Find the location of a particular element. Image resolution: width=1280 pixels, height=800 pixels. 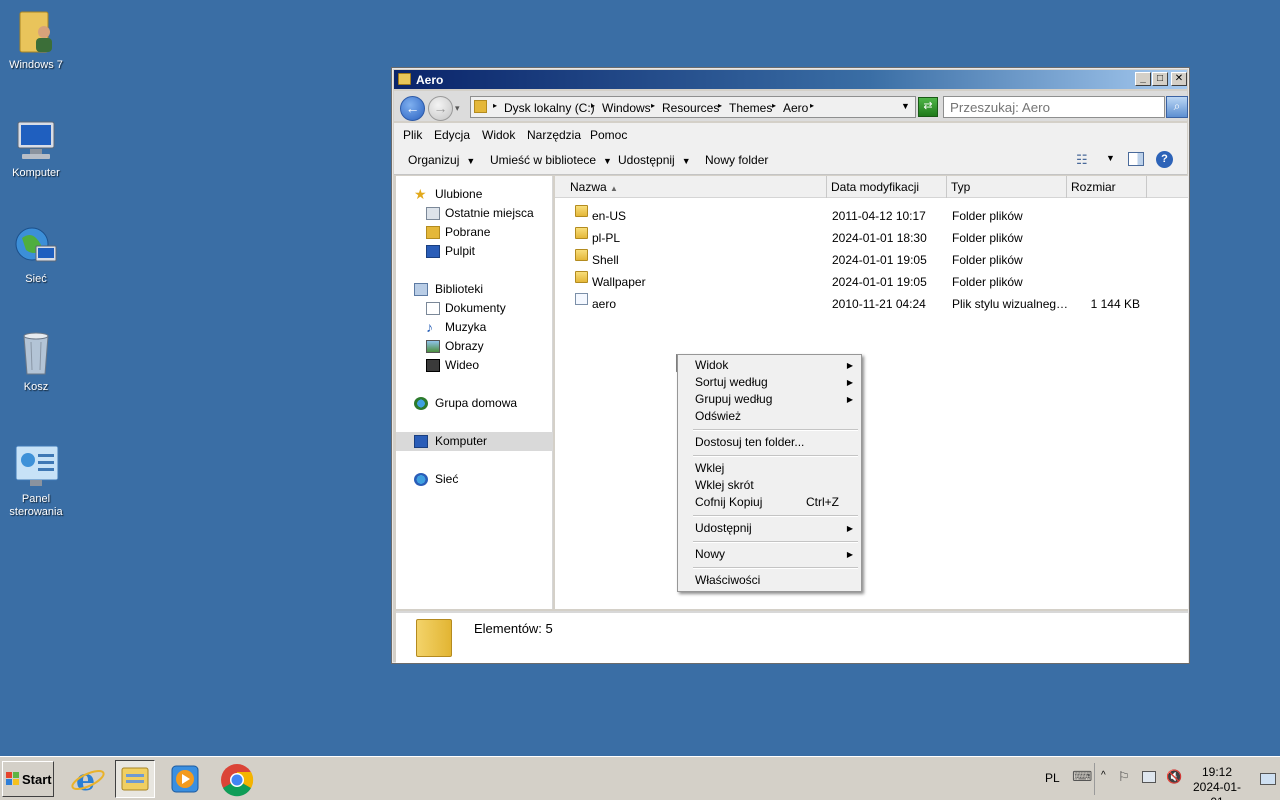

chrome-icon is located at coordinates (237, 779).